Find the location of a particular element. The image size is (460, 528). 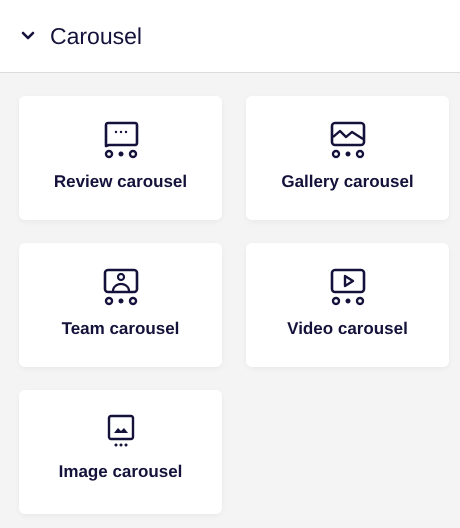

carousel-option-card: Gallery carousel is located at coordinates (347, 158).